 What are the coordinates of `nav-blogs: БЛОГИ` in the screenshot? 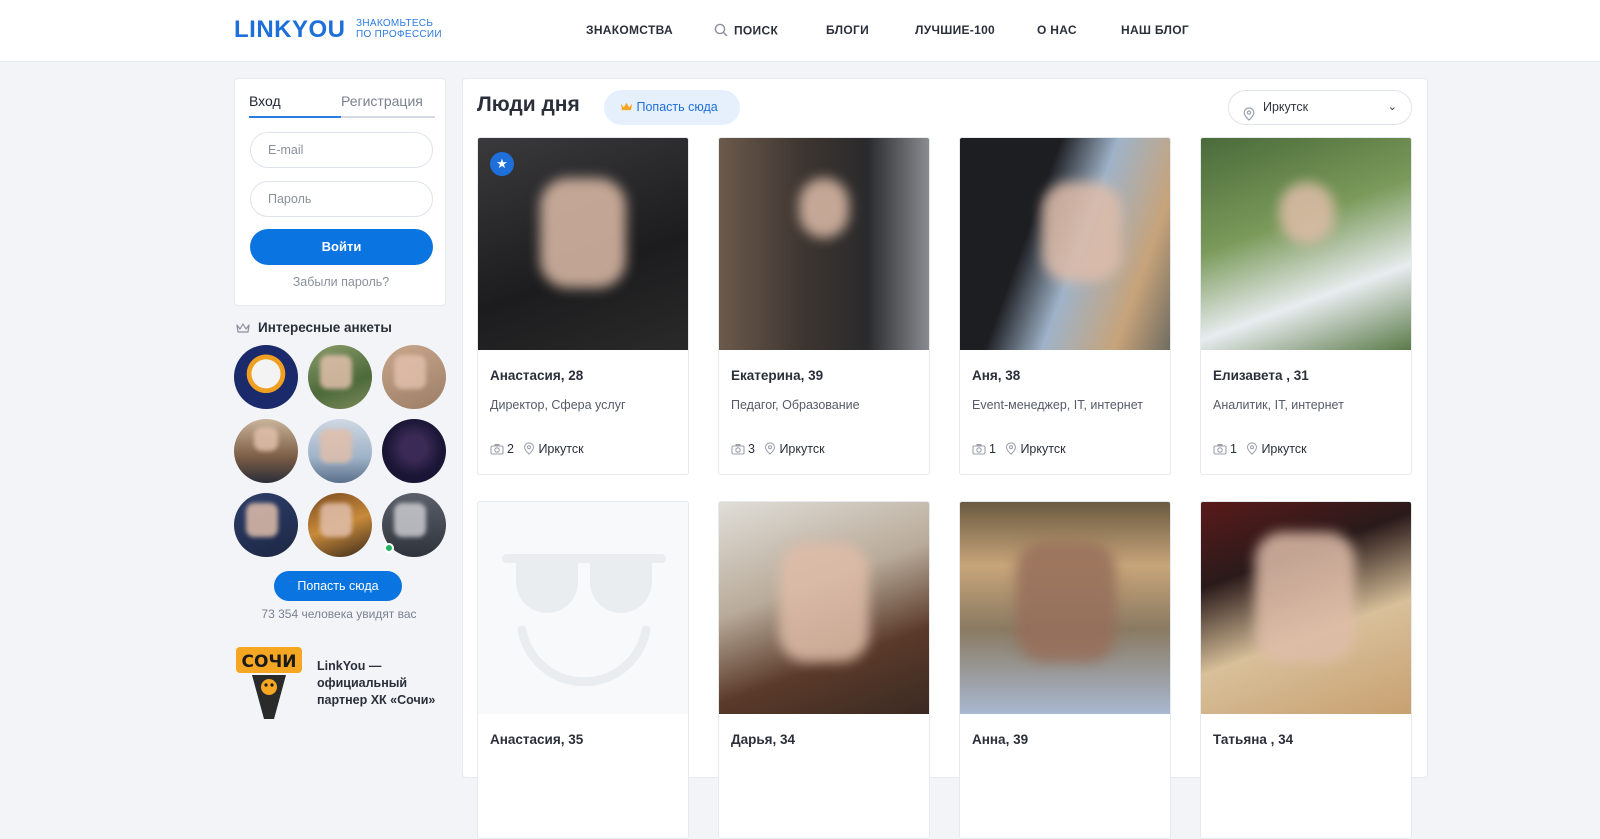 It's located at (847, 30).